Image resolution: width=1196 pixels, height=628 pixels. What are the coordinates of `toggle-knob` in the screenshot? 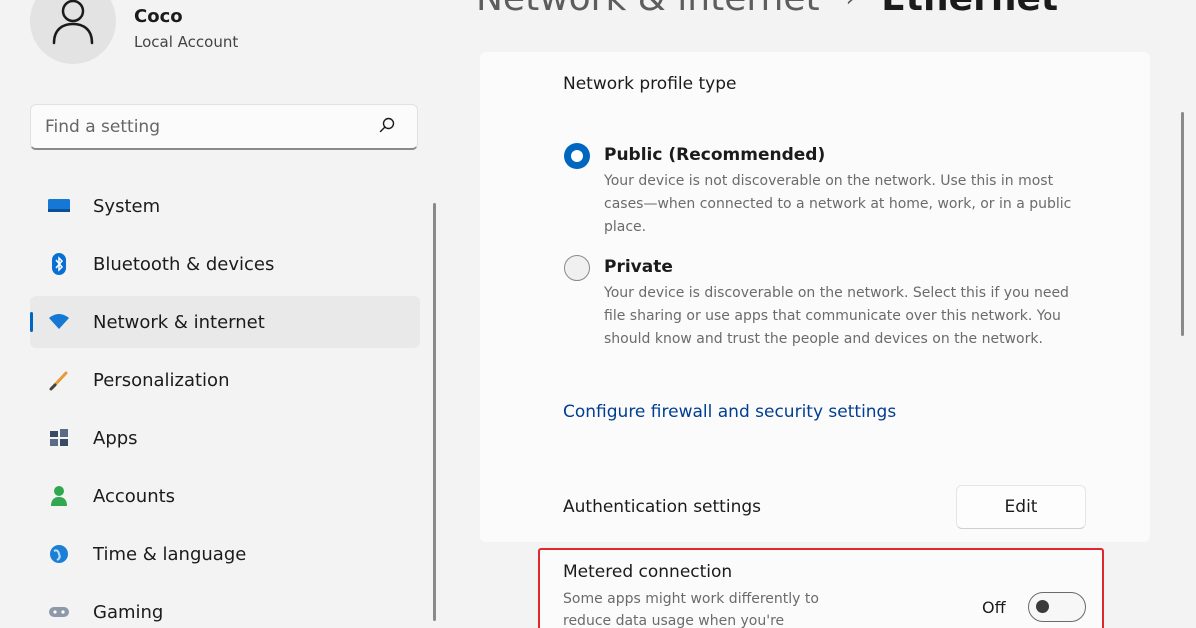 It's located at (1042, 606).